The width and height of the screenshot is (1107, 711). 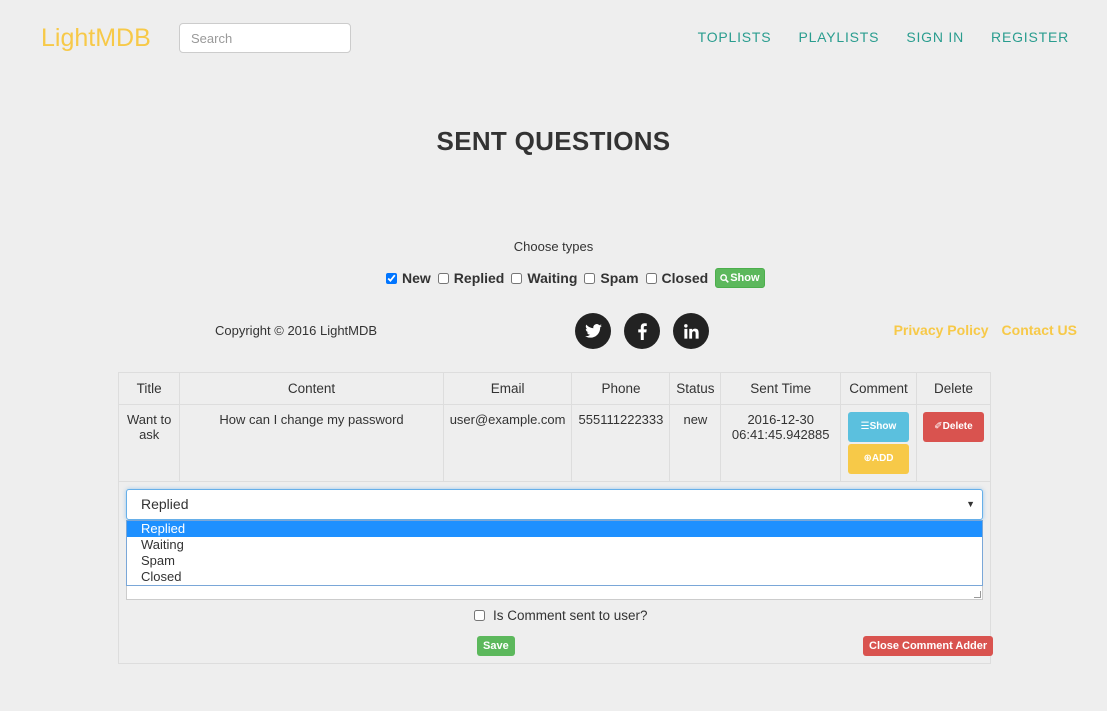 What do you see at coordinates (311, 388) in the screenshot?
I see `header-content: Content` at bounding box center [311, 388].